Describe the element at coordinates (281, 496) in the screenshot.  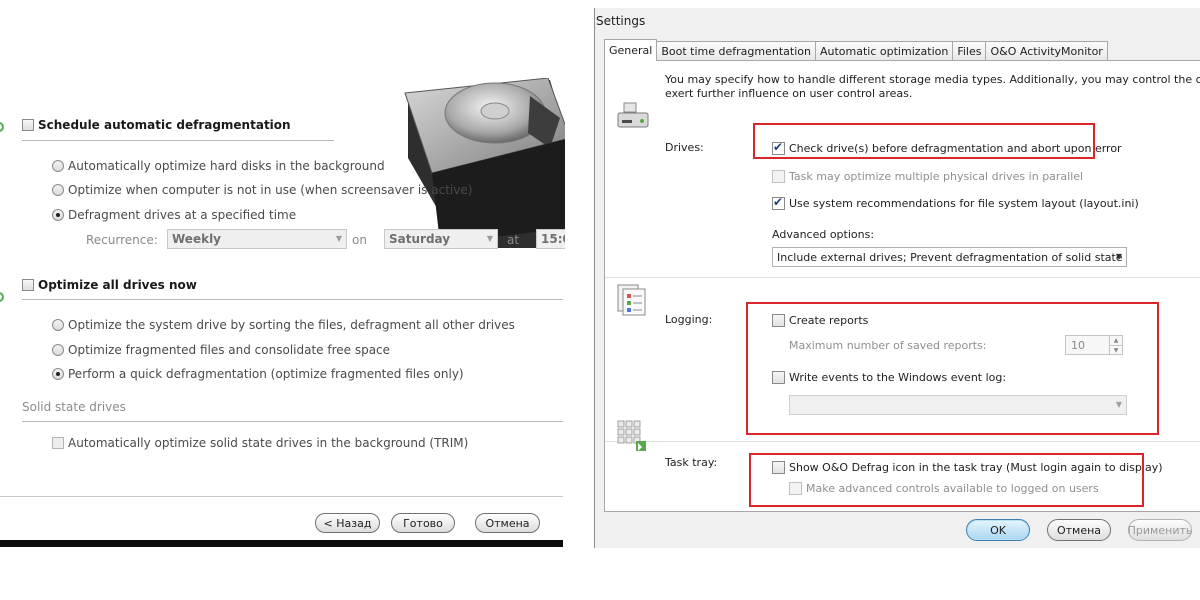
I see `footer-divider` at that location.